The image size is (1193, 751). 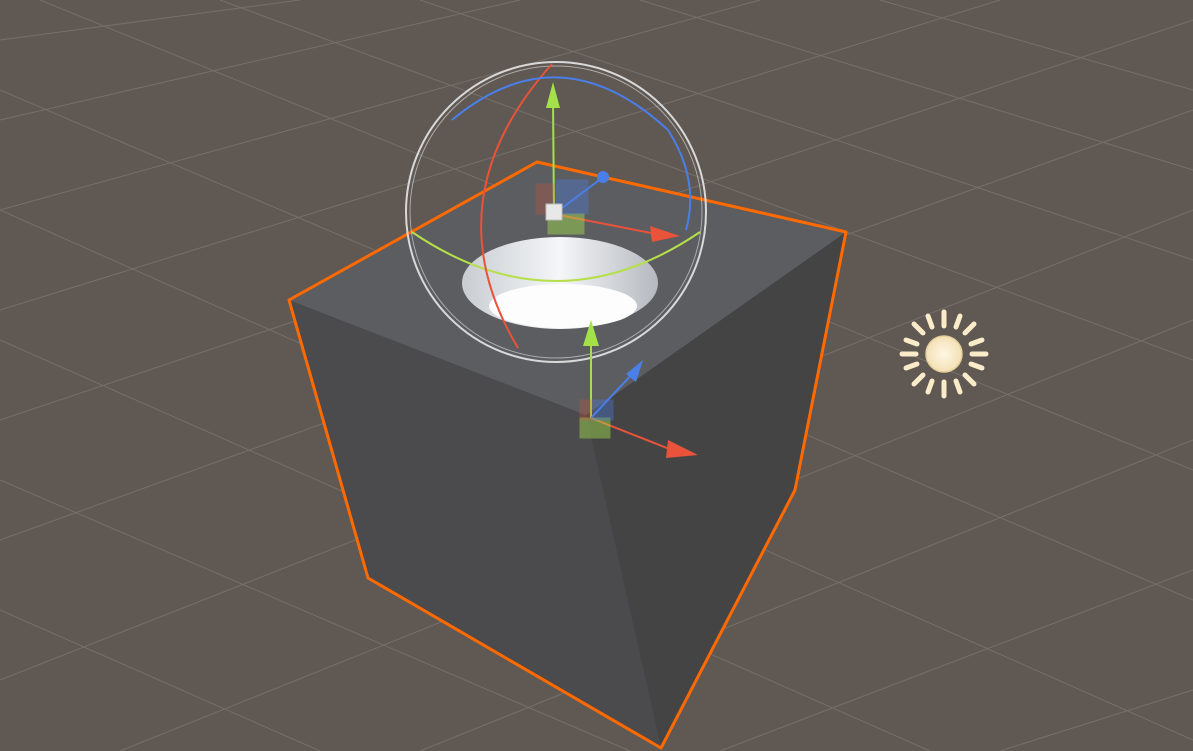 I want to click on sun-icon-core, so click(x=944, y=354).